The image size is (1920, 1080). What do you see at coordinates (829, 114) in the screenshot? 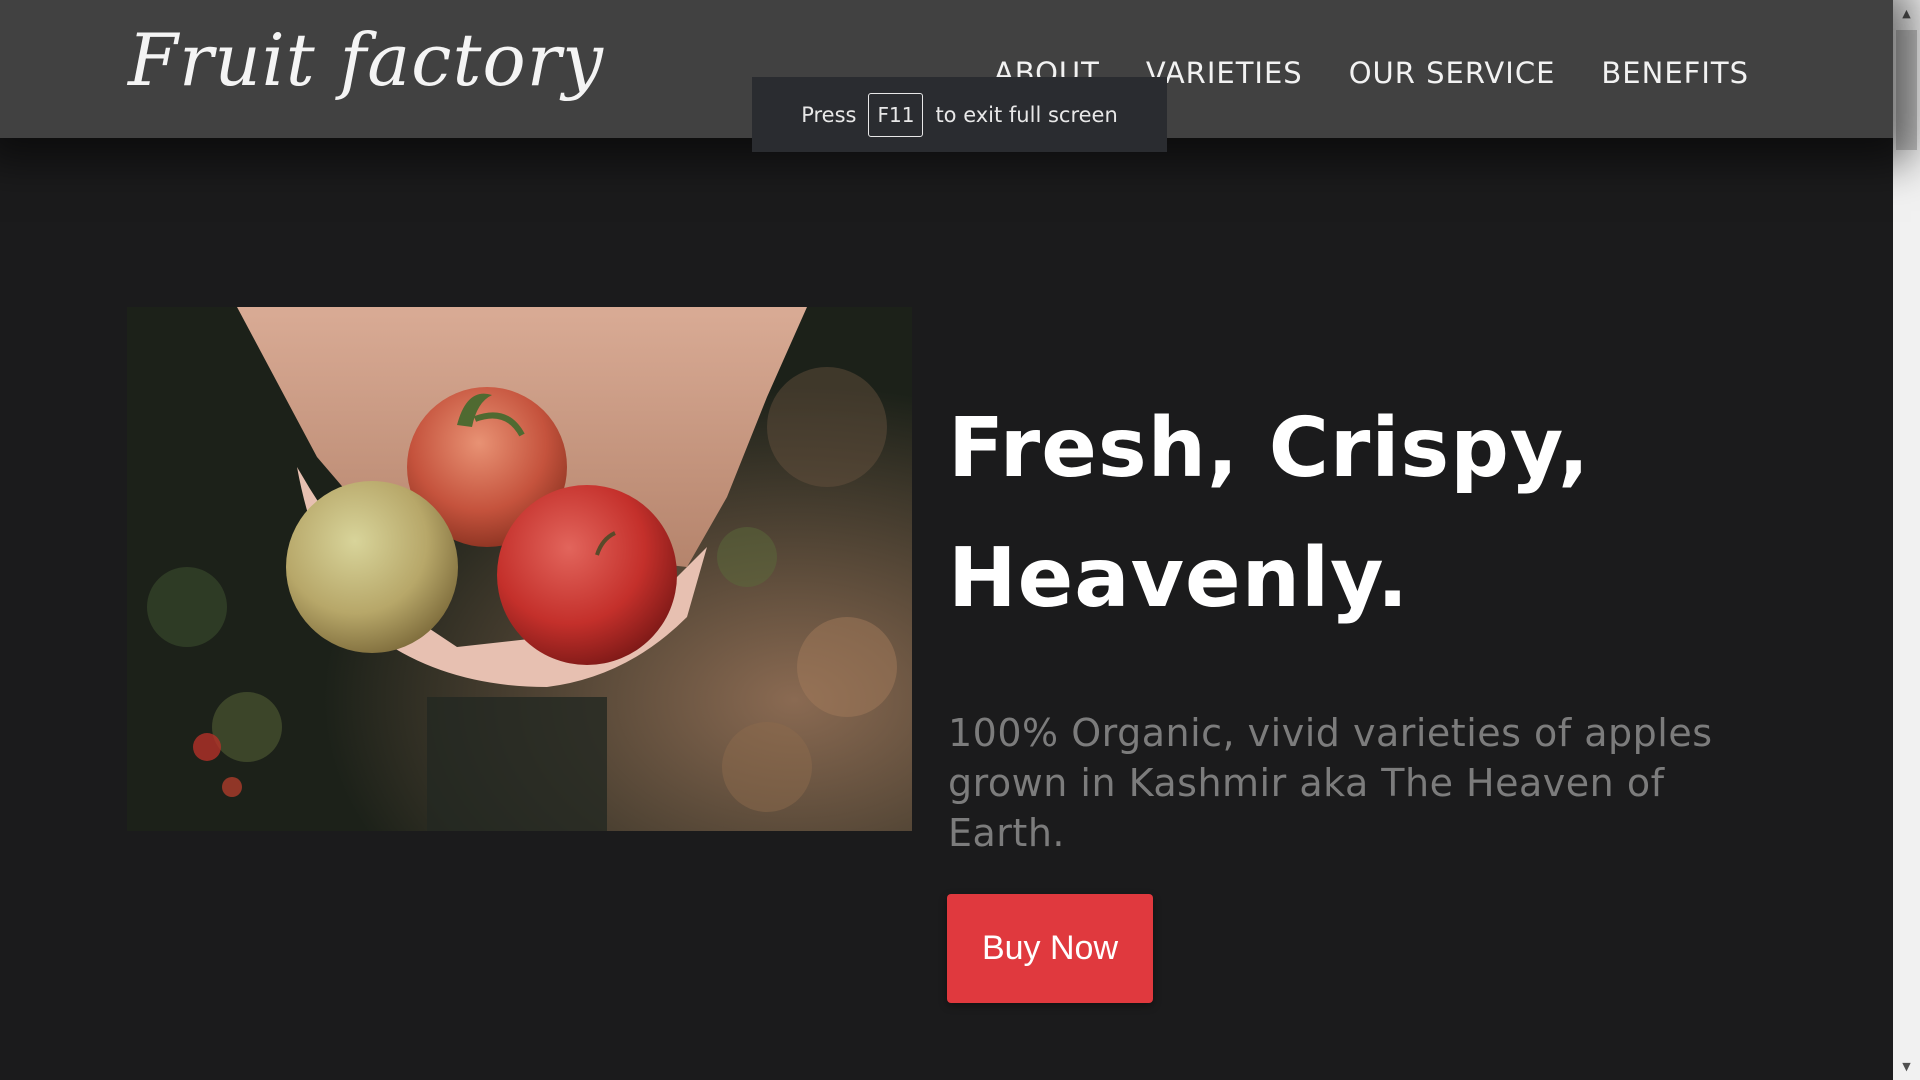
I see `fullscreen-notice-prefix: Press` at bounding box center [829, 114].